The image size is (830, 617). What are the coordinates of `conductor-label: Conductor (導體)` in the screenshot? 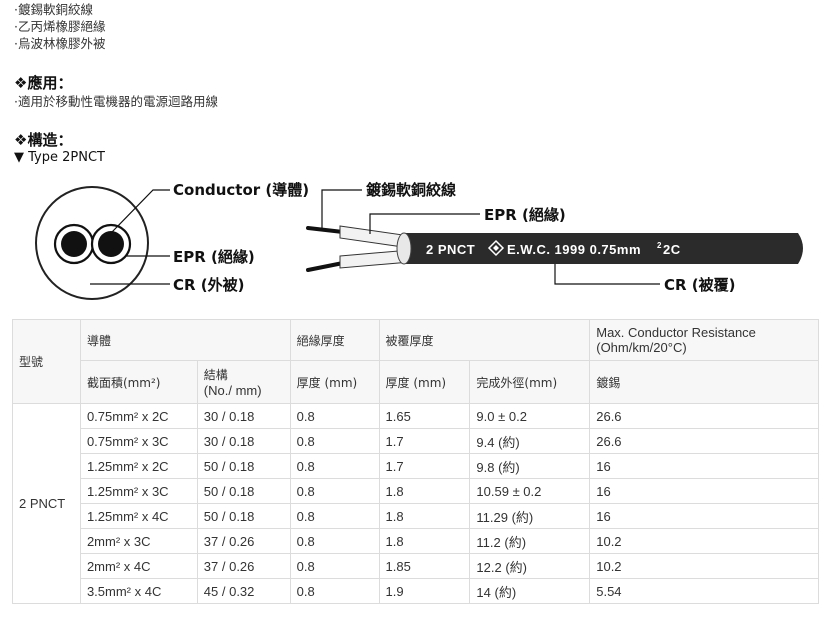 It's located at (241, 190).